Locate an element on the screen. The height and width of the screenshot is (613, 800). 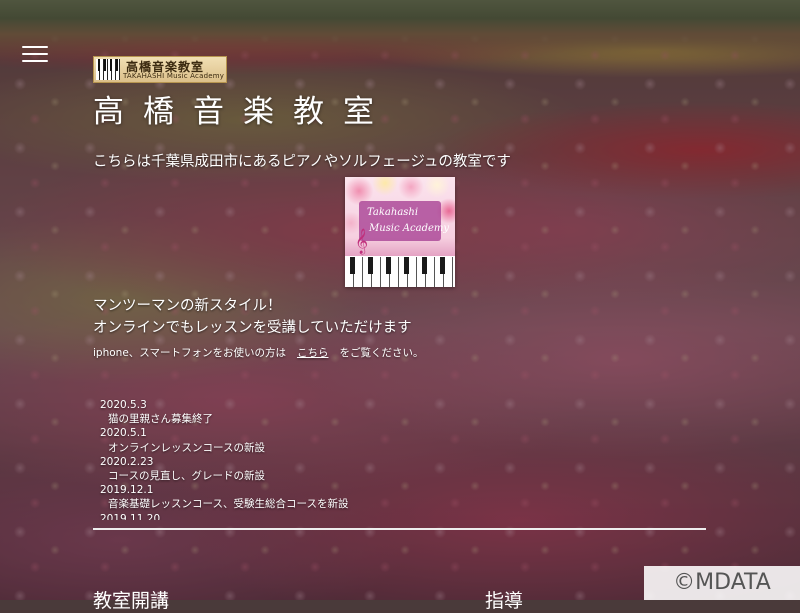
news-text: 音楽基礎レッスンコース、受験生総合コースを新設 is located at coordinates (228, 504).